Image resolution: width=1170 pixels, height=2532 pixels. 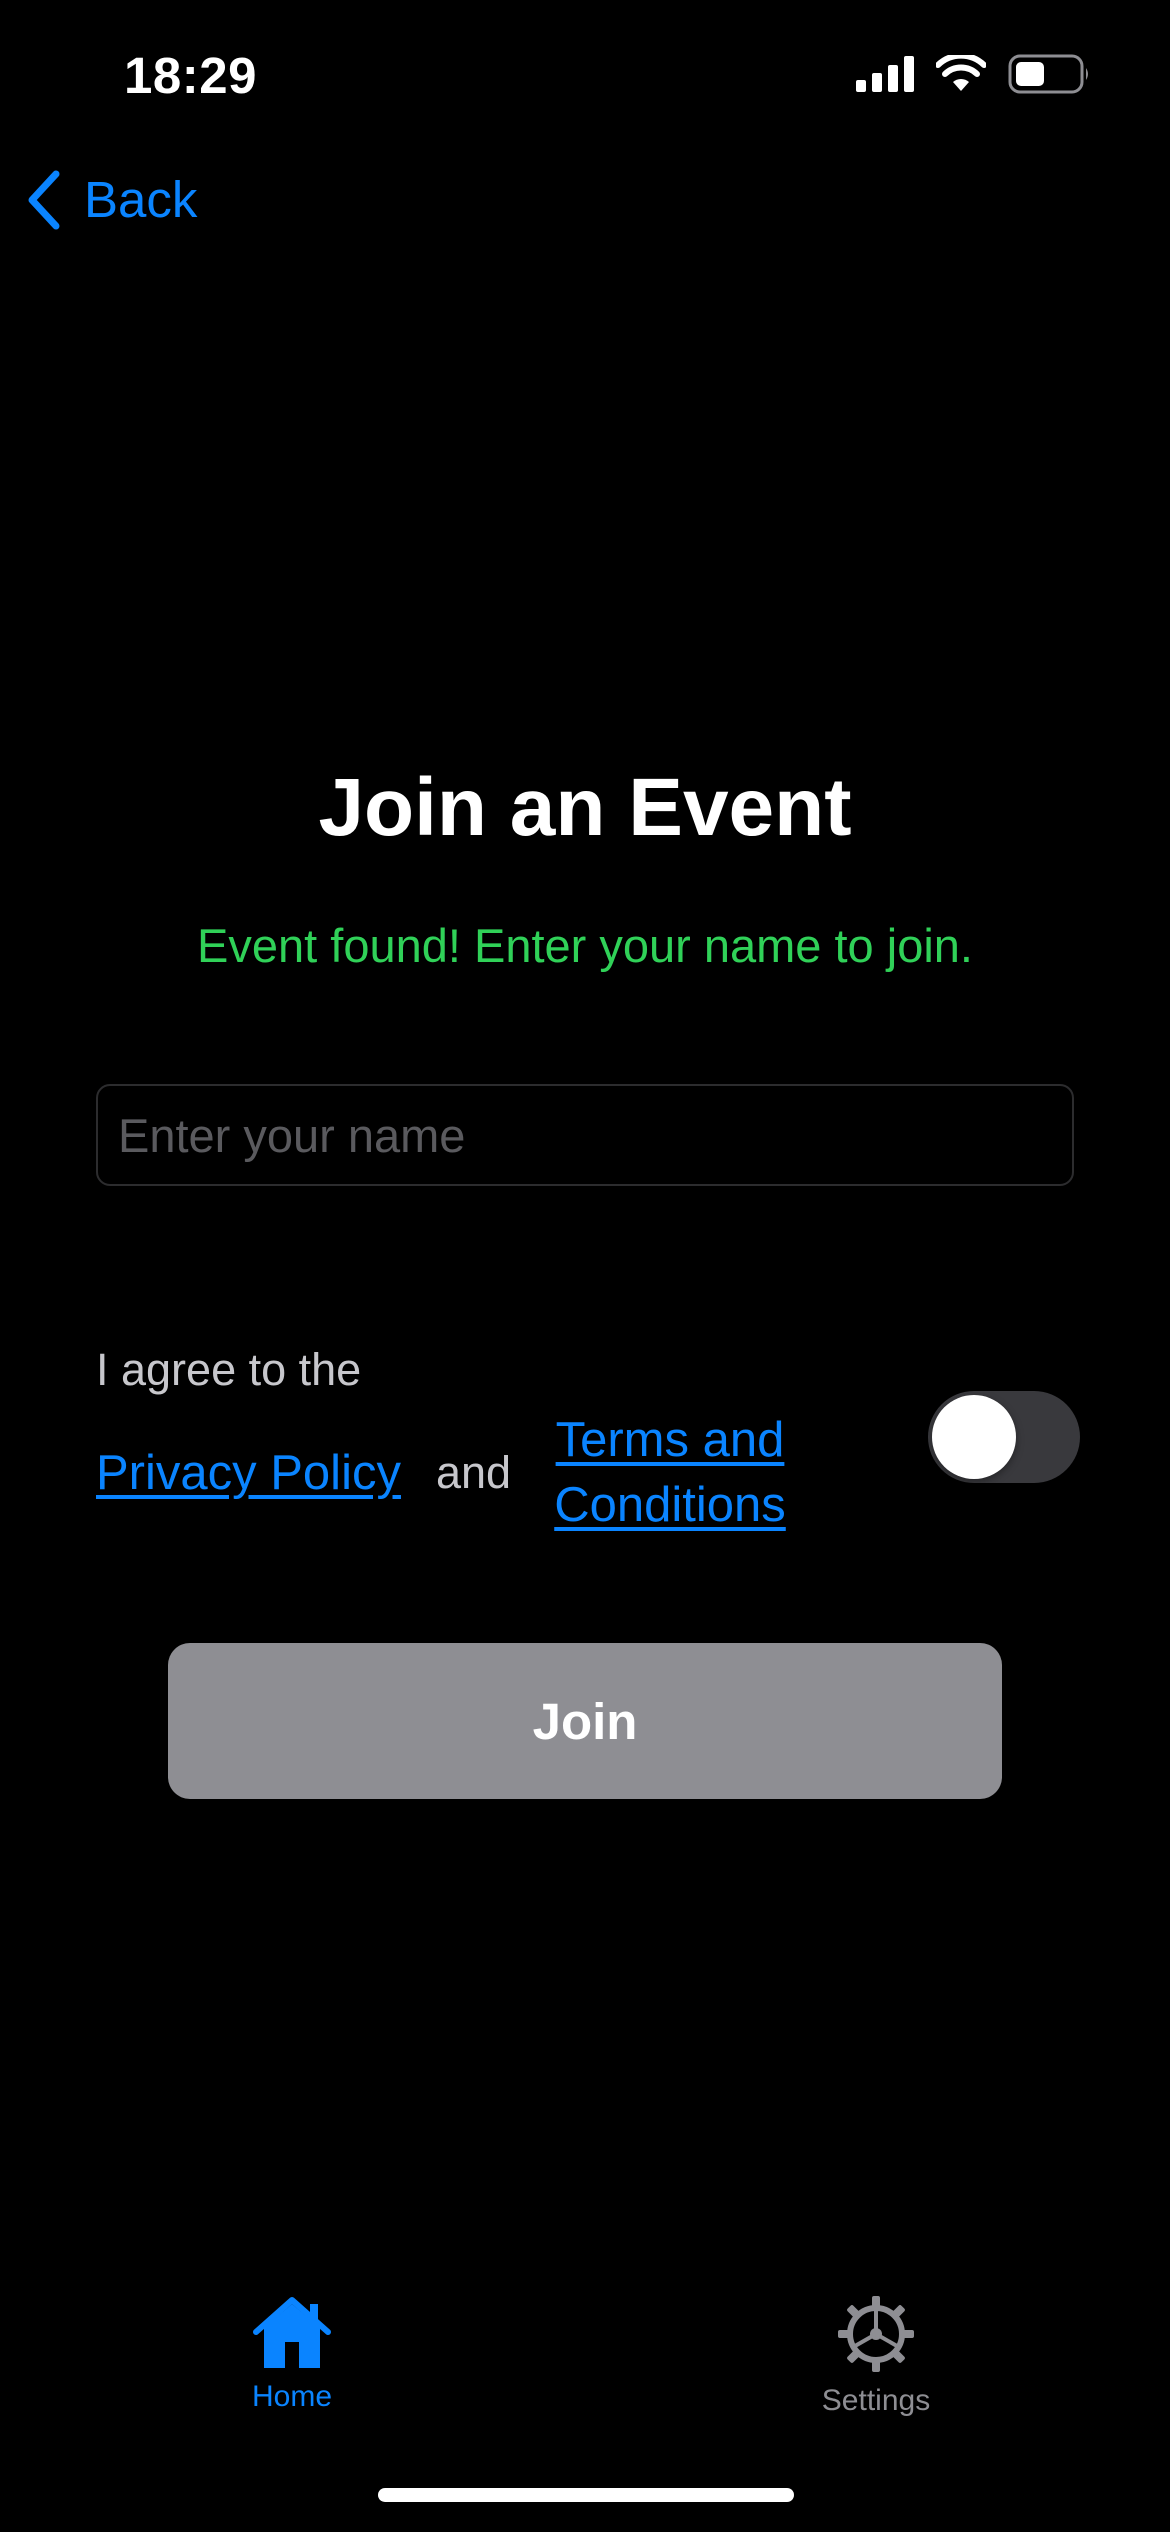 I want to click on status-time: 18:29, so click(x=190, y=75).